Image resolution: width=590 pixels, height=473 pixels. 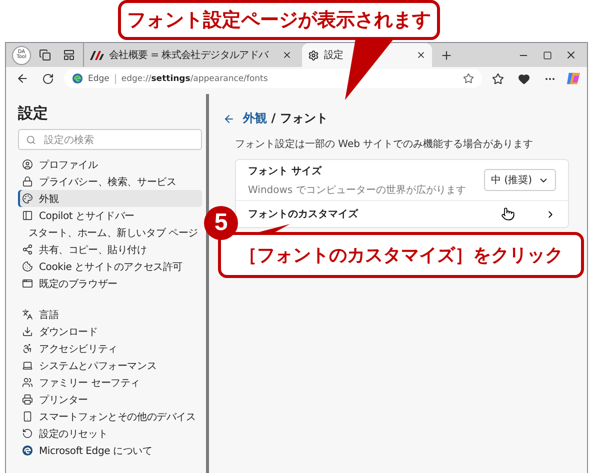 I want to click on sidebar-item: Cookie とサイトのアクセス許可, so click(x=110, y=266).